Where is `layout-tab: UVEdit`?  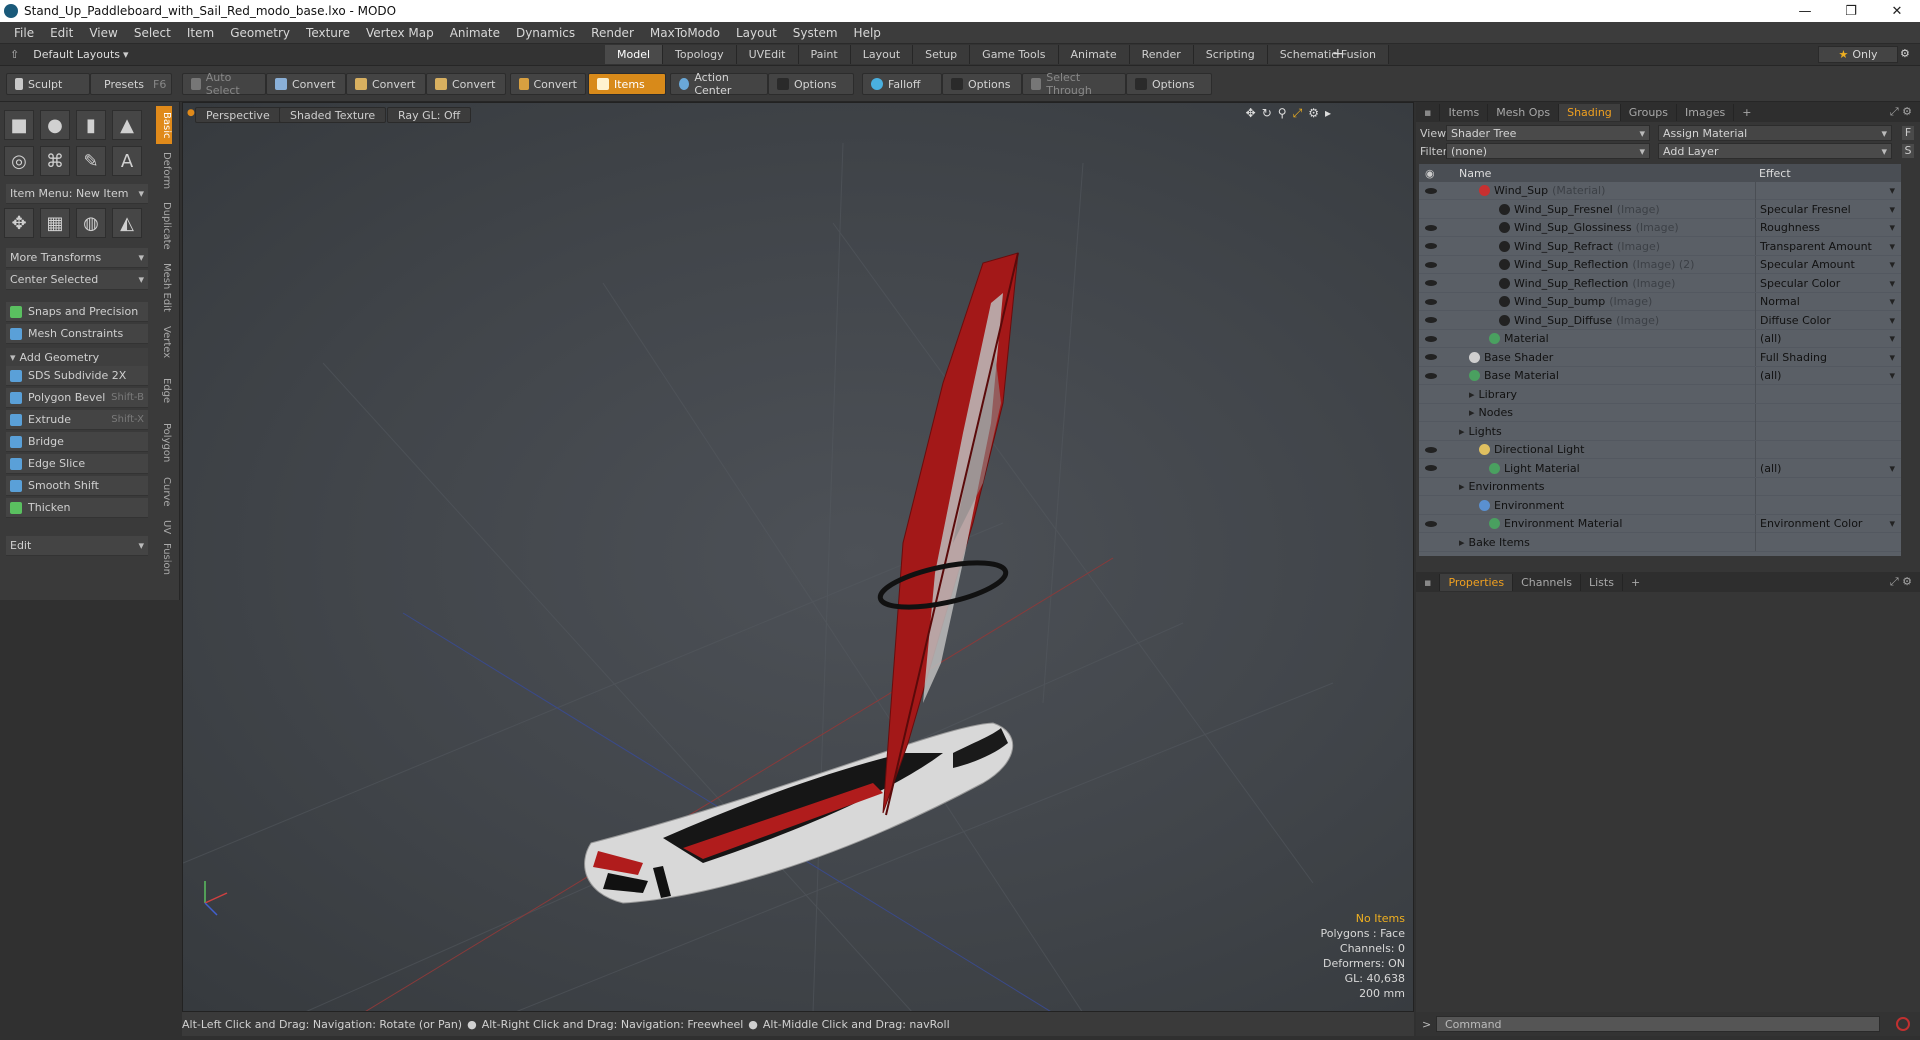
layout-tab: UVEdit is located at coordinates (767, 54).